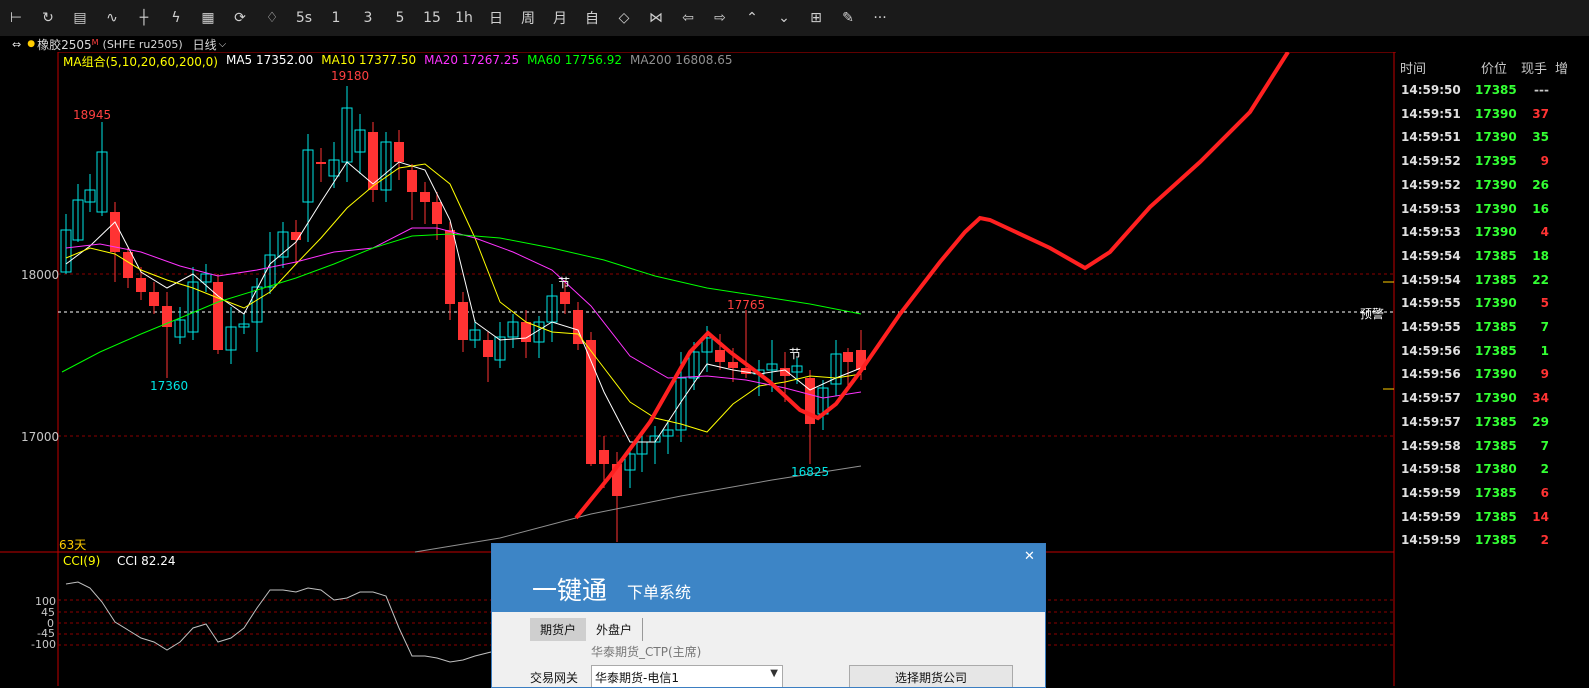  I want to click on period-button: 自, so click(592, 18).